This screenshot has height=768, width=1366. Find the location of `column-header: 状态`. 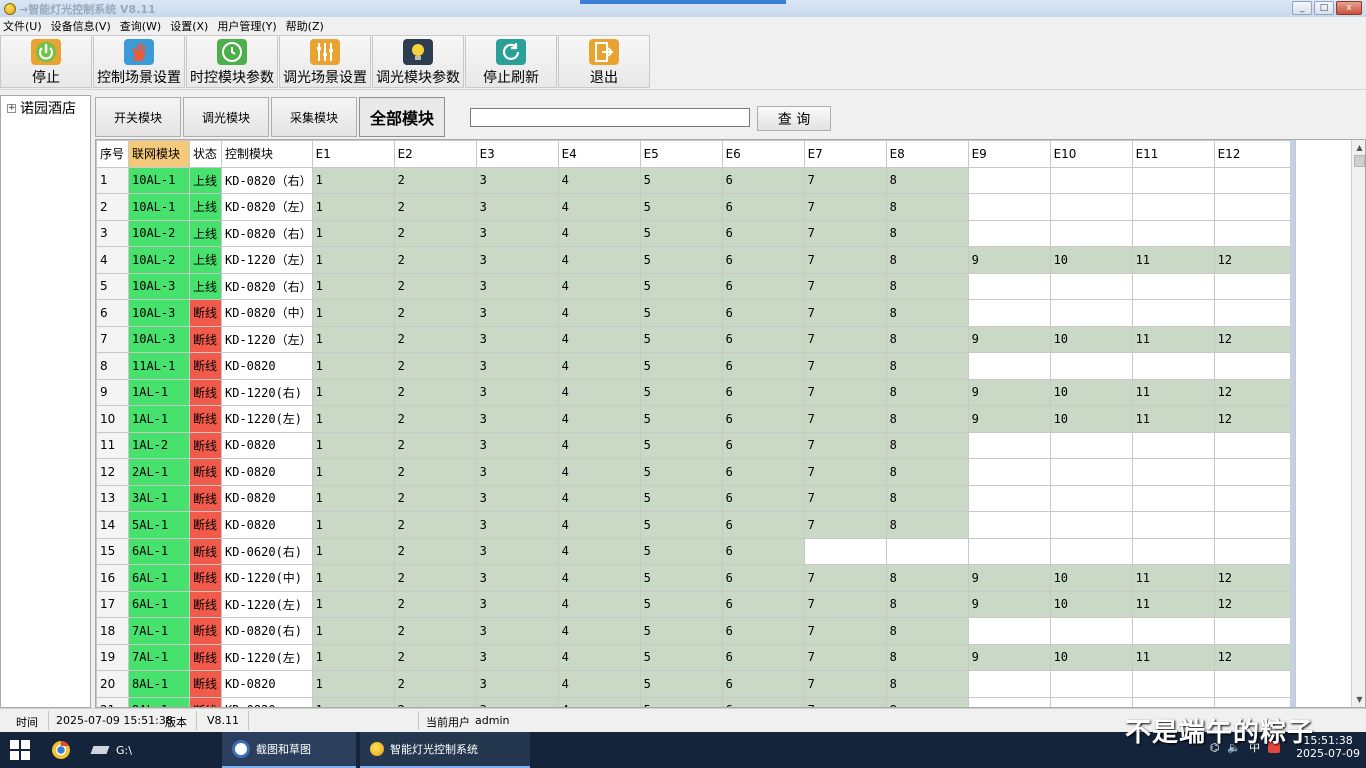

column-header: 状态 is located at coordinates (205, 154).